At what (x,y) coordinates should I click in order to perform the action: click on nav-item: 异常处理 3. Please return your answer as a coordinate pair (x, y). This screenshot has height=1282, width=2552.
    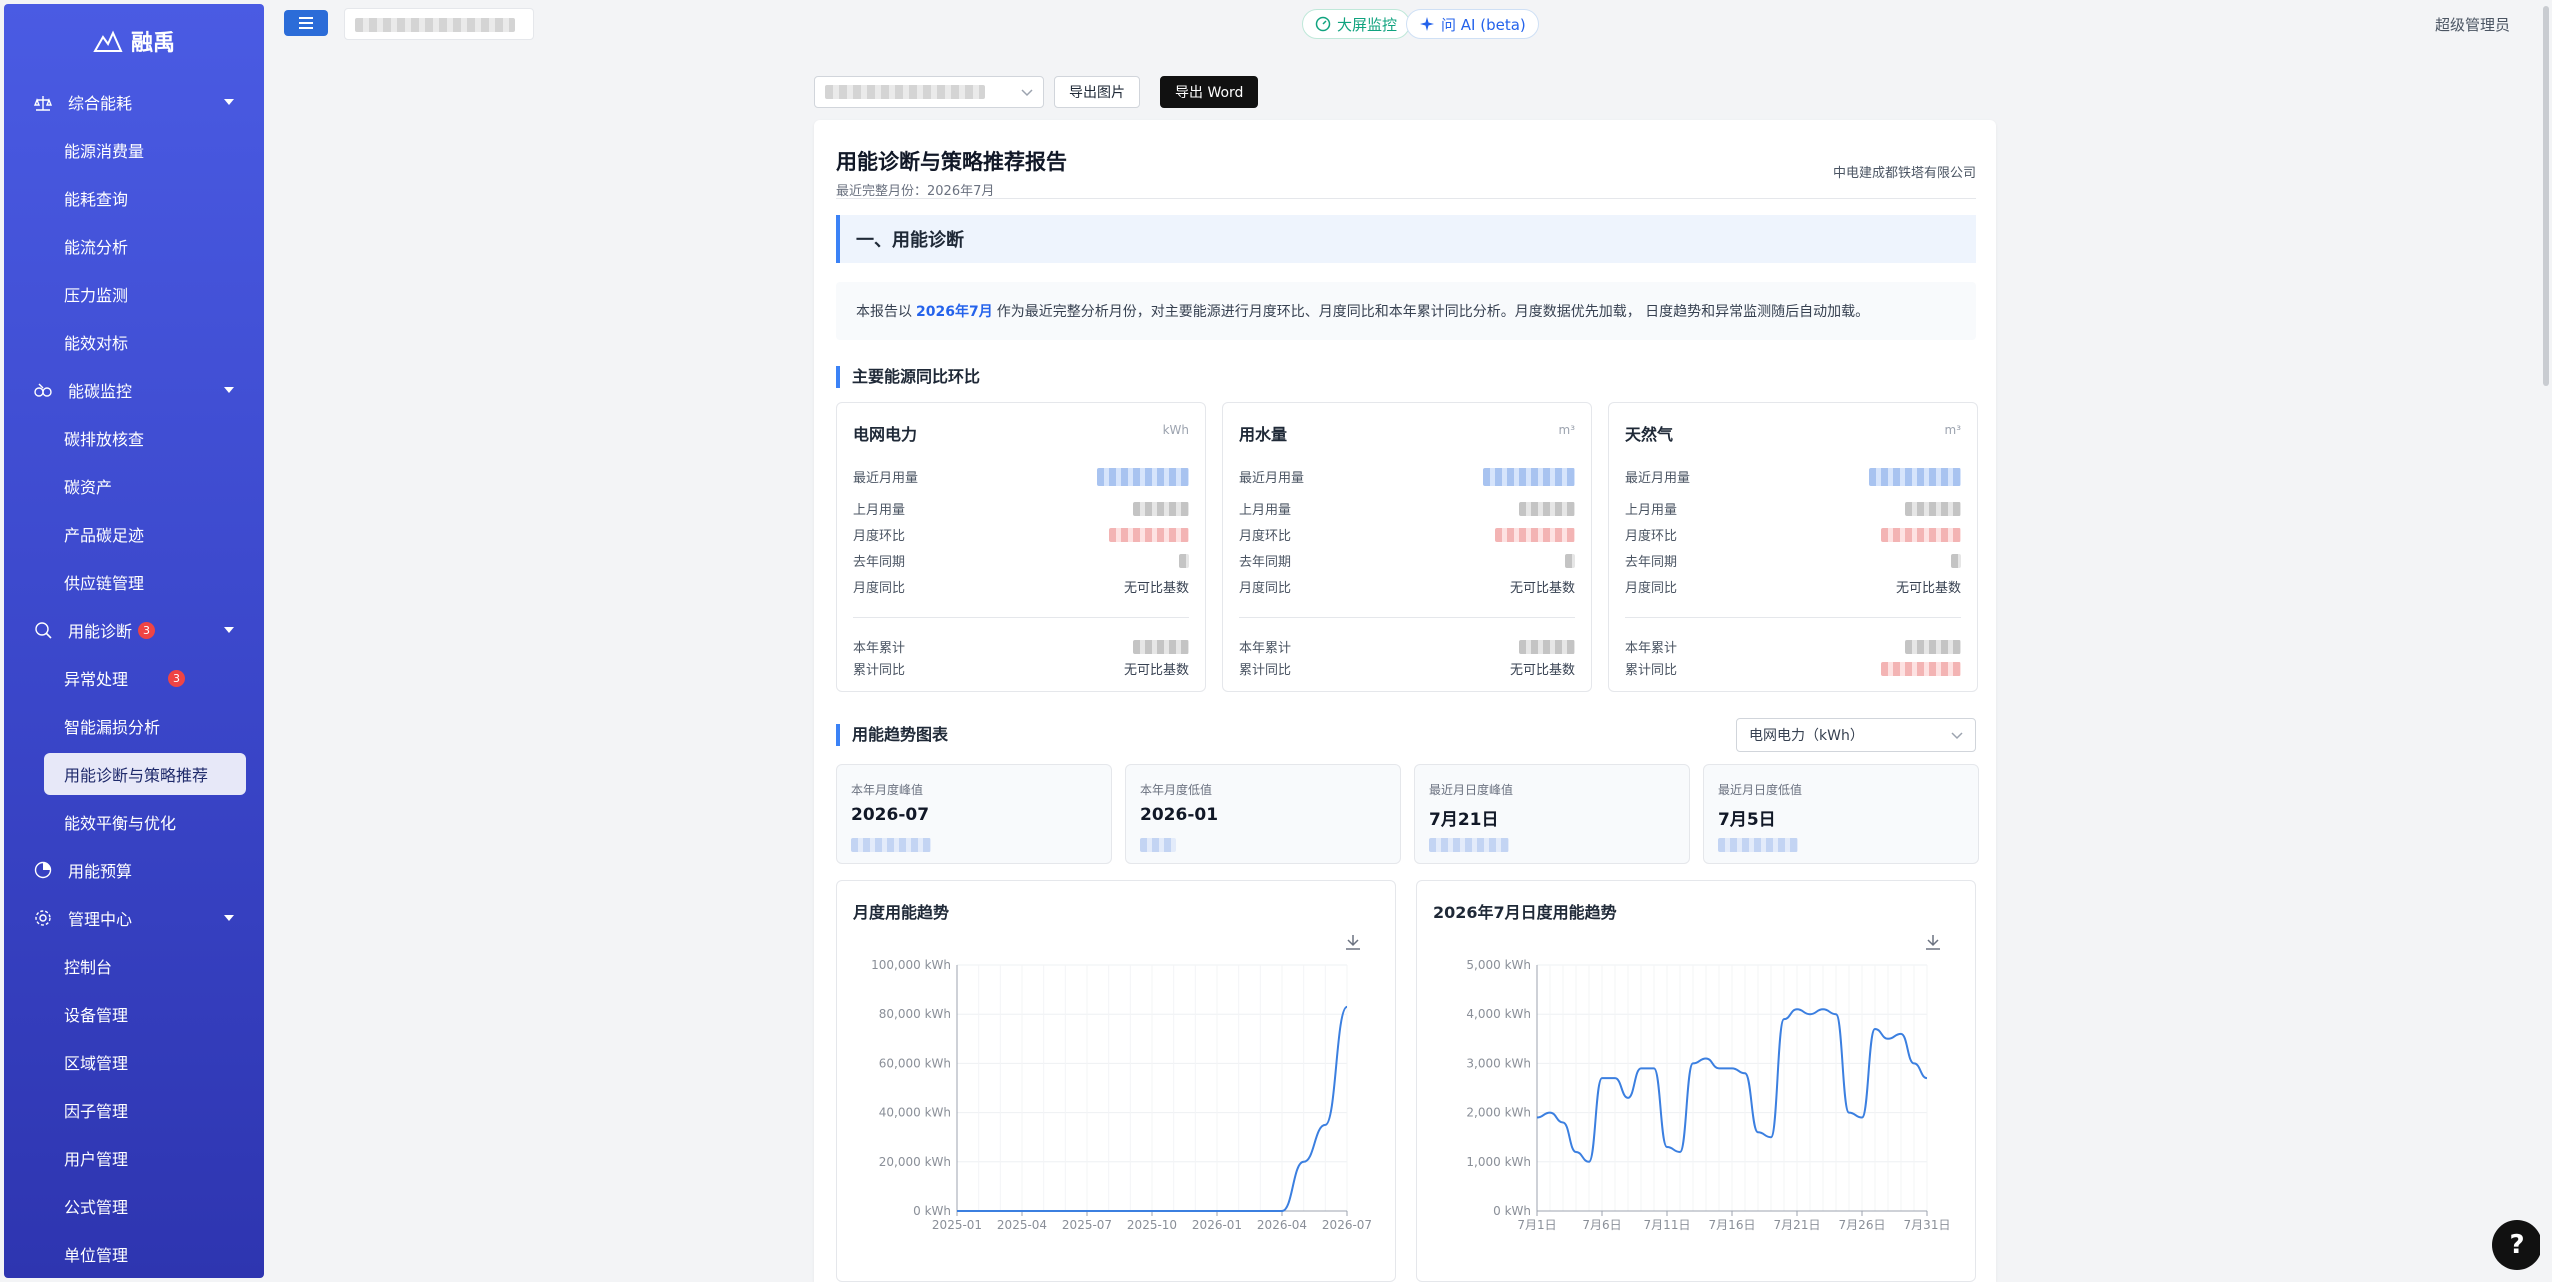
    Looking at the image, I should click on (134, 678).